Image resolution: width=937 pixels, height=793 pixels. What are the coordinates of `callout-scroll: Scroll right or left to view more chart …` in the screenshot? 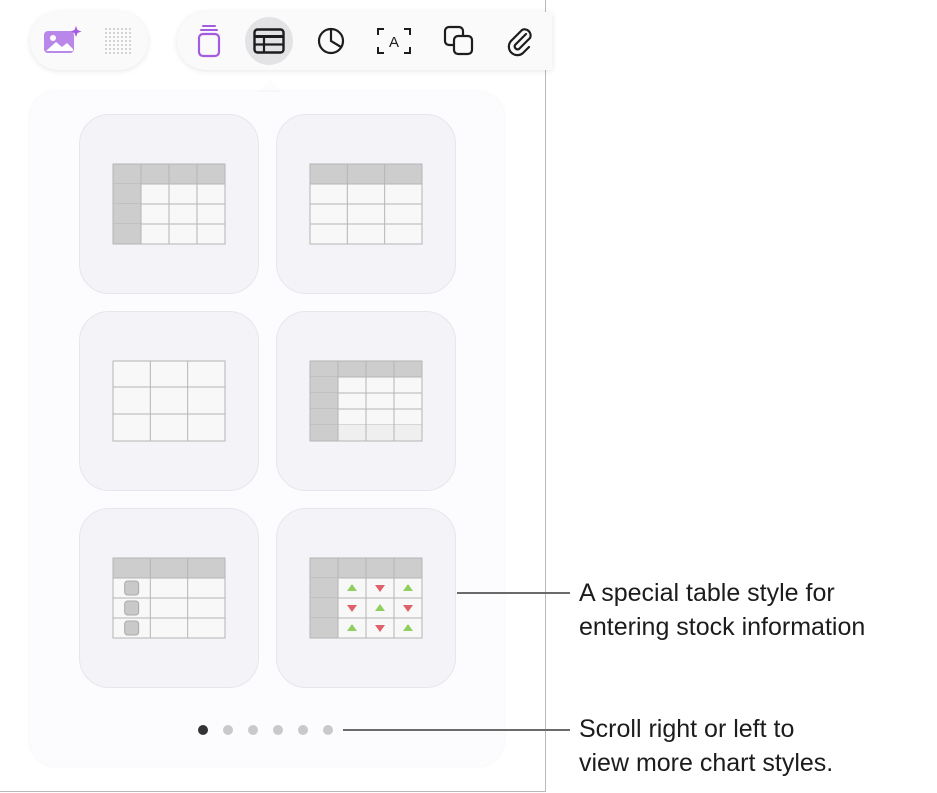 It's located at (706, 746).